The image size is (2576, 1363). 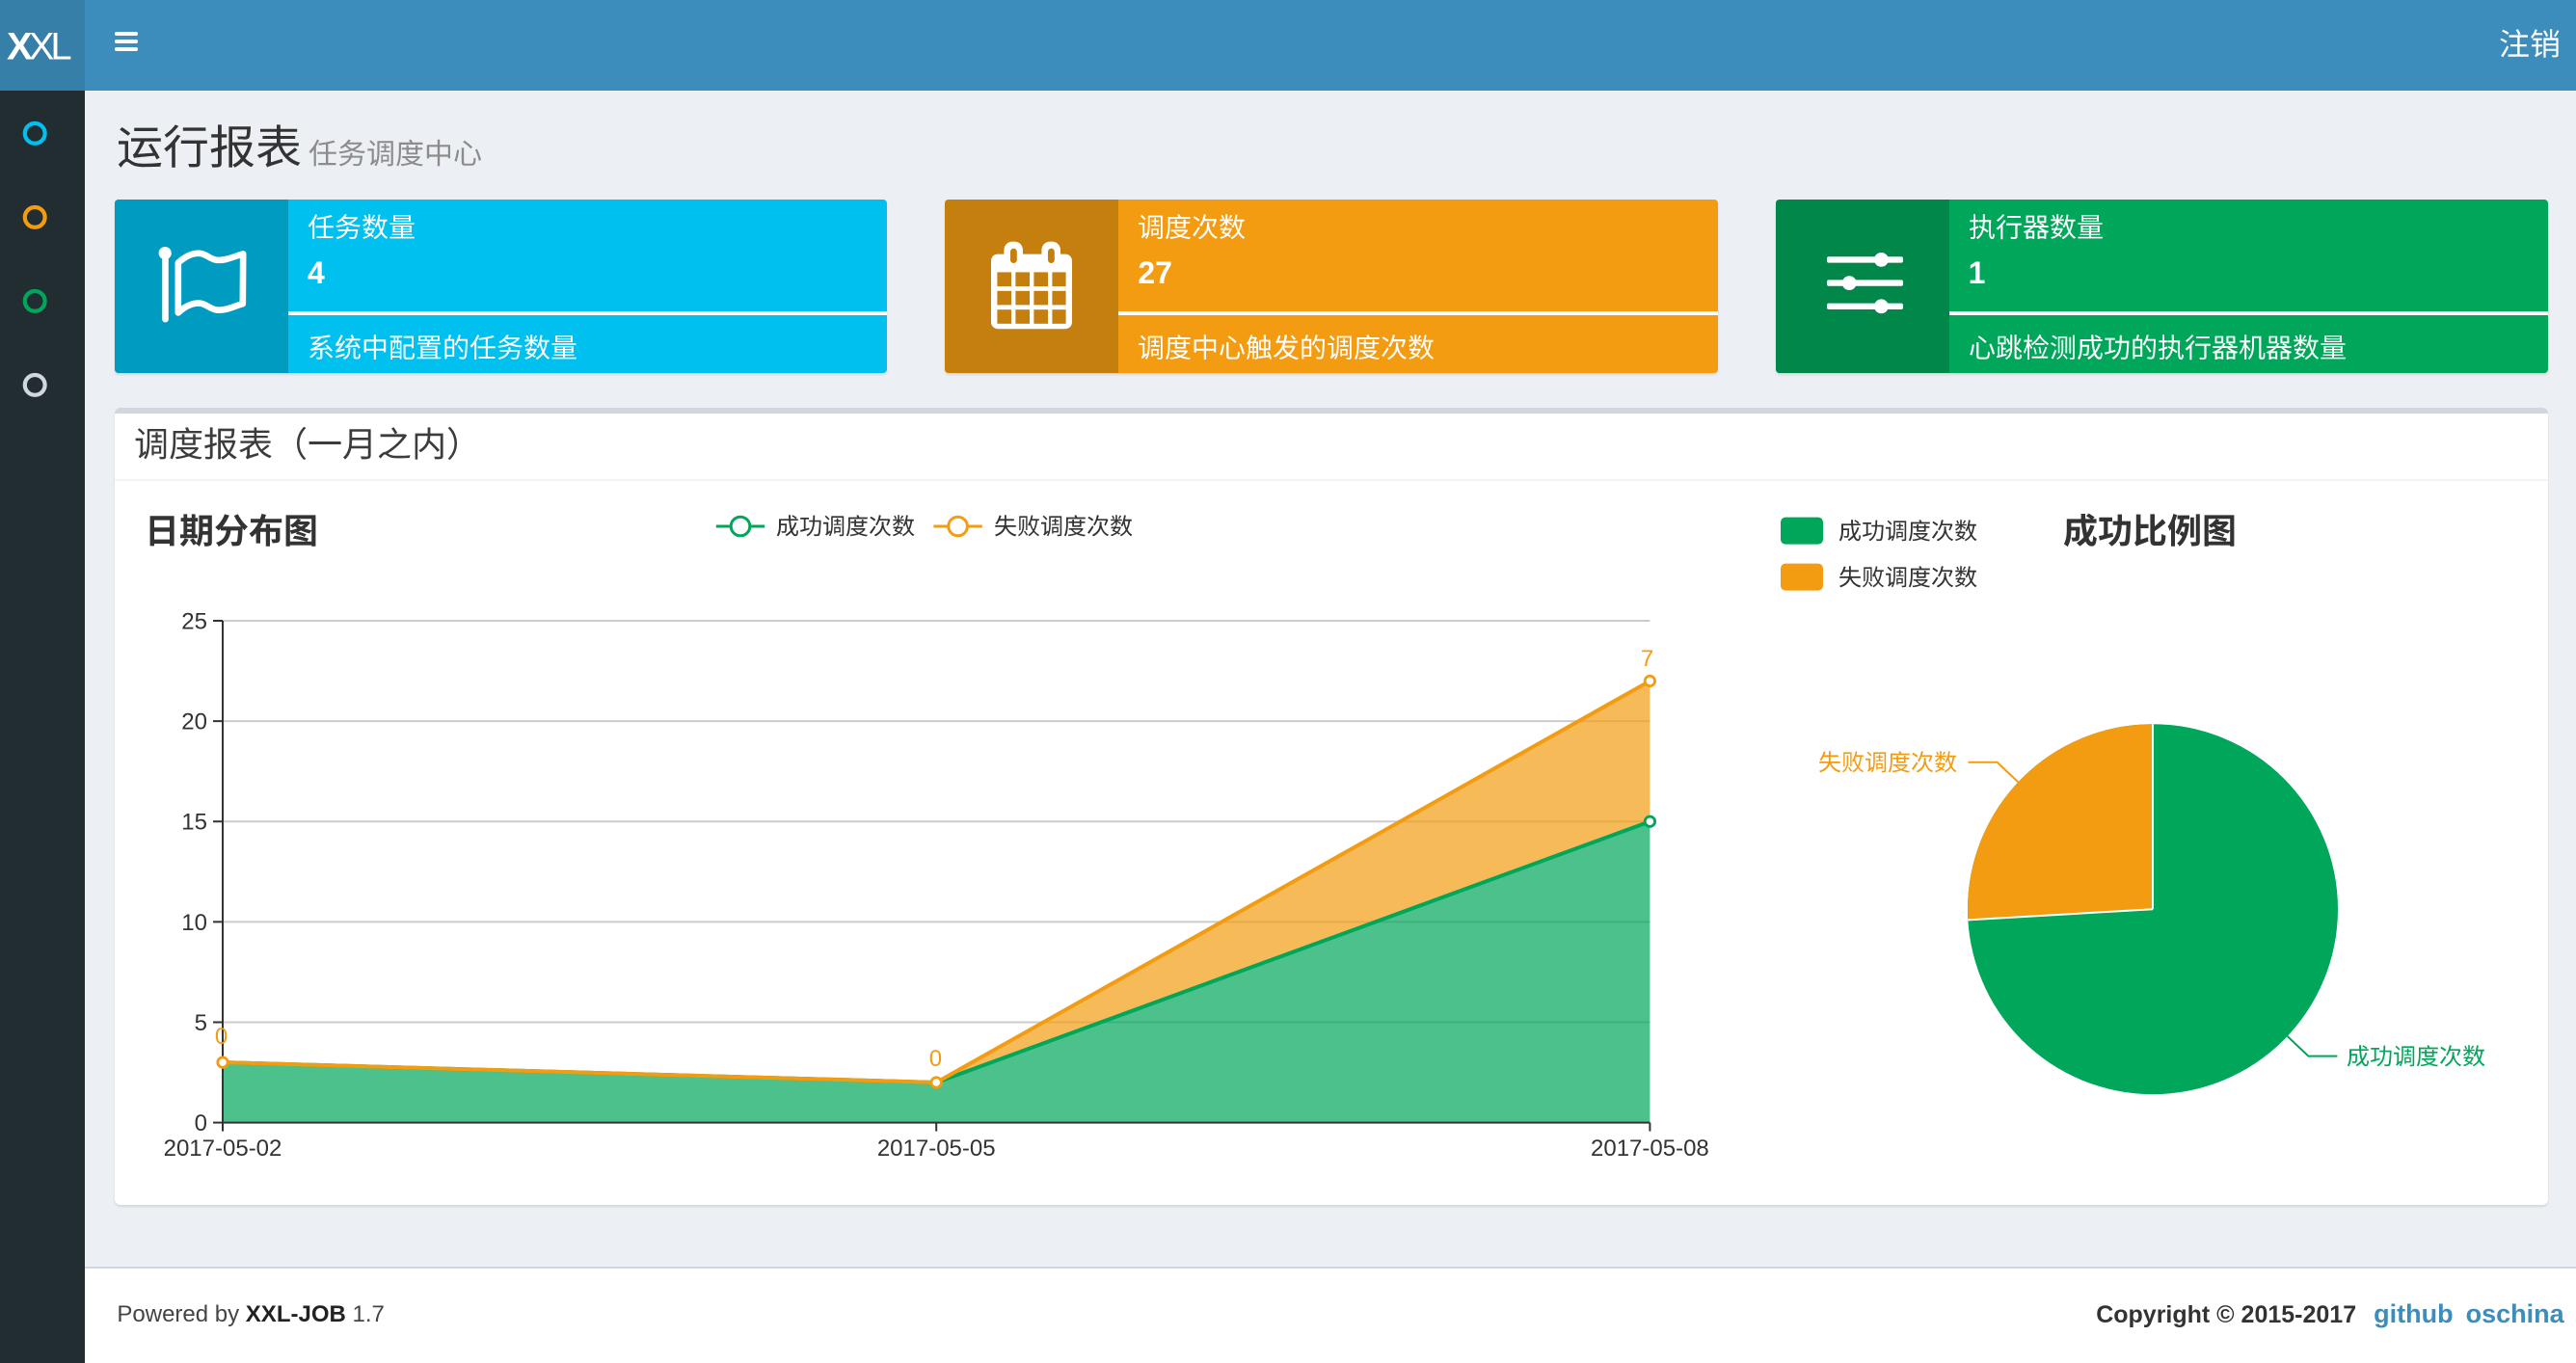 I want to click on svg-text: 2017-05-02, so click(x=223, y=1149).